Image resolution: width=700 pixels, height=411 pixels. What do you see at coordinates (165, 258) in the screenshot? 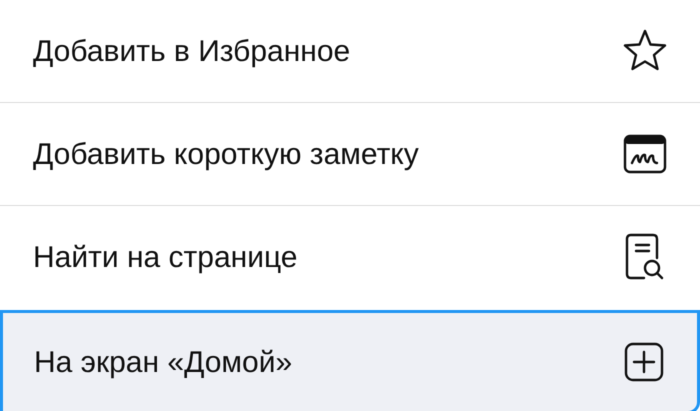
I see `menu-item-label: Найти на странице` at bounding box center [165, 258].